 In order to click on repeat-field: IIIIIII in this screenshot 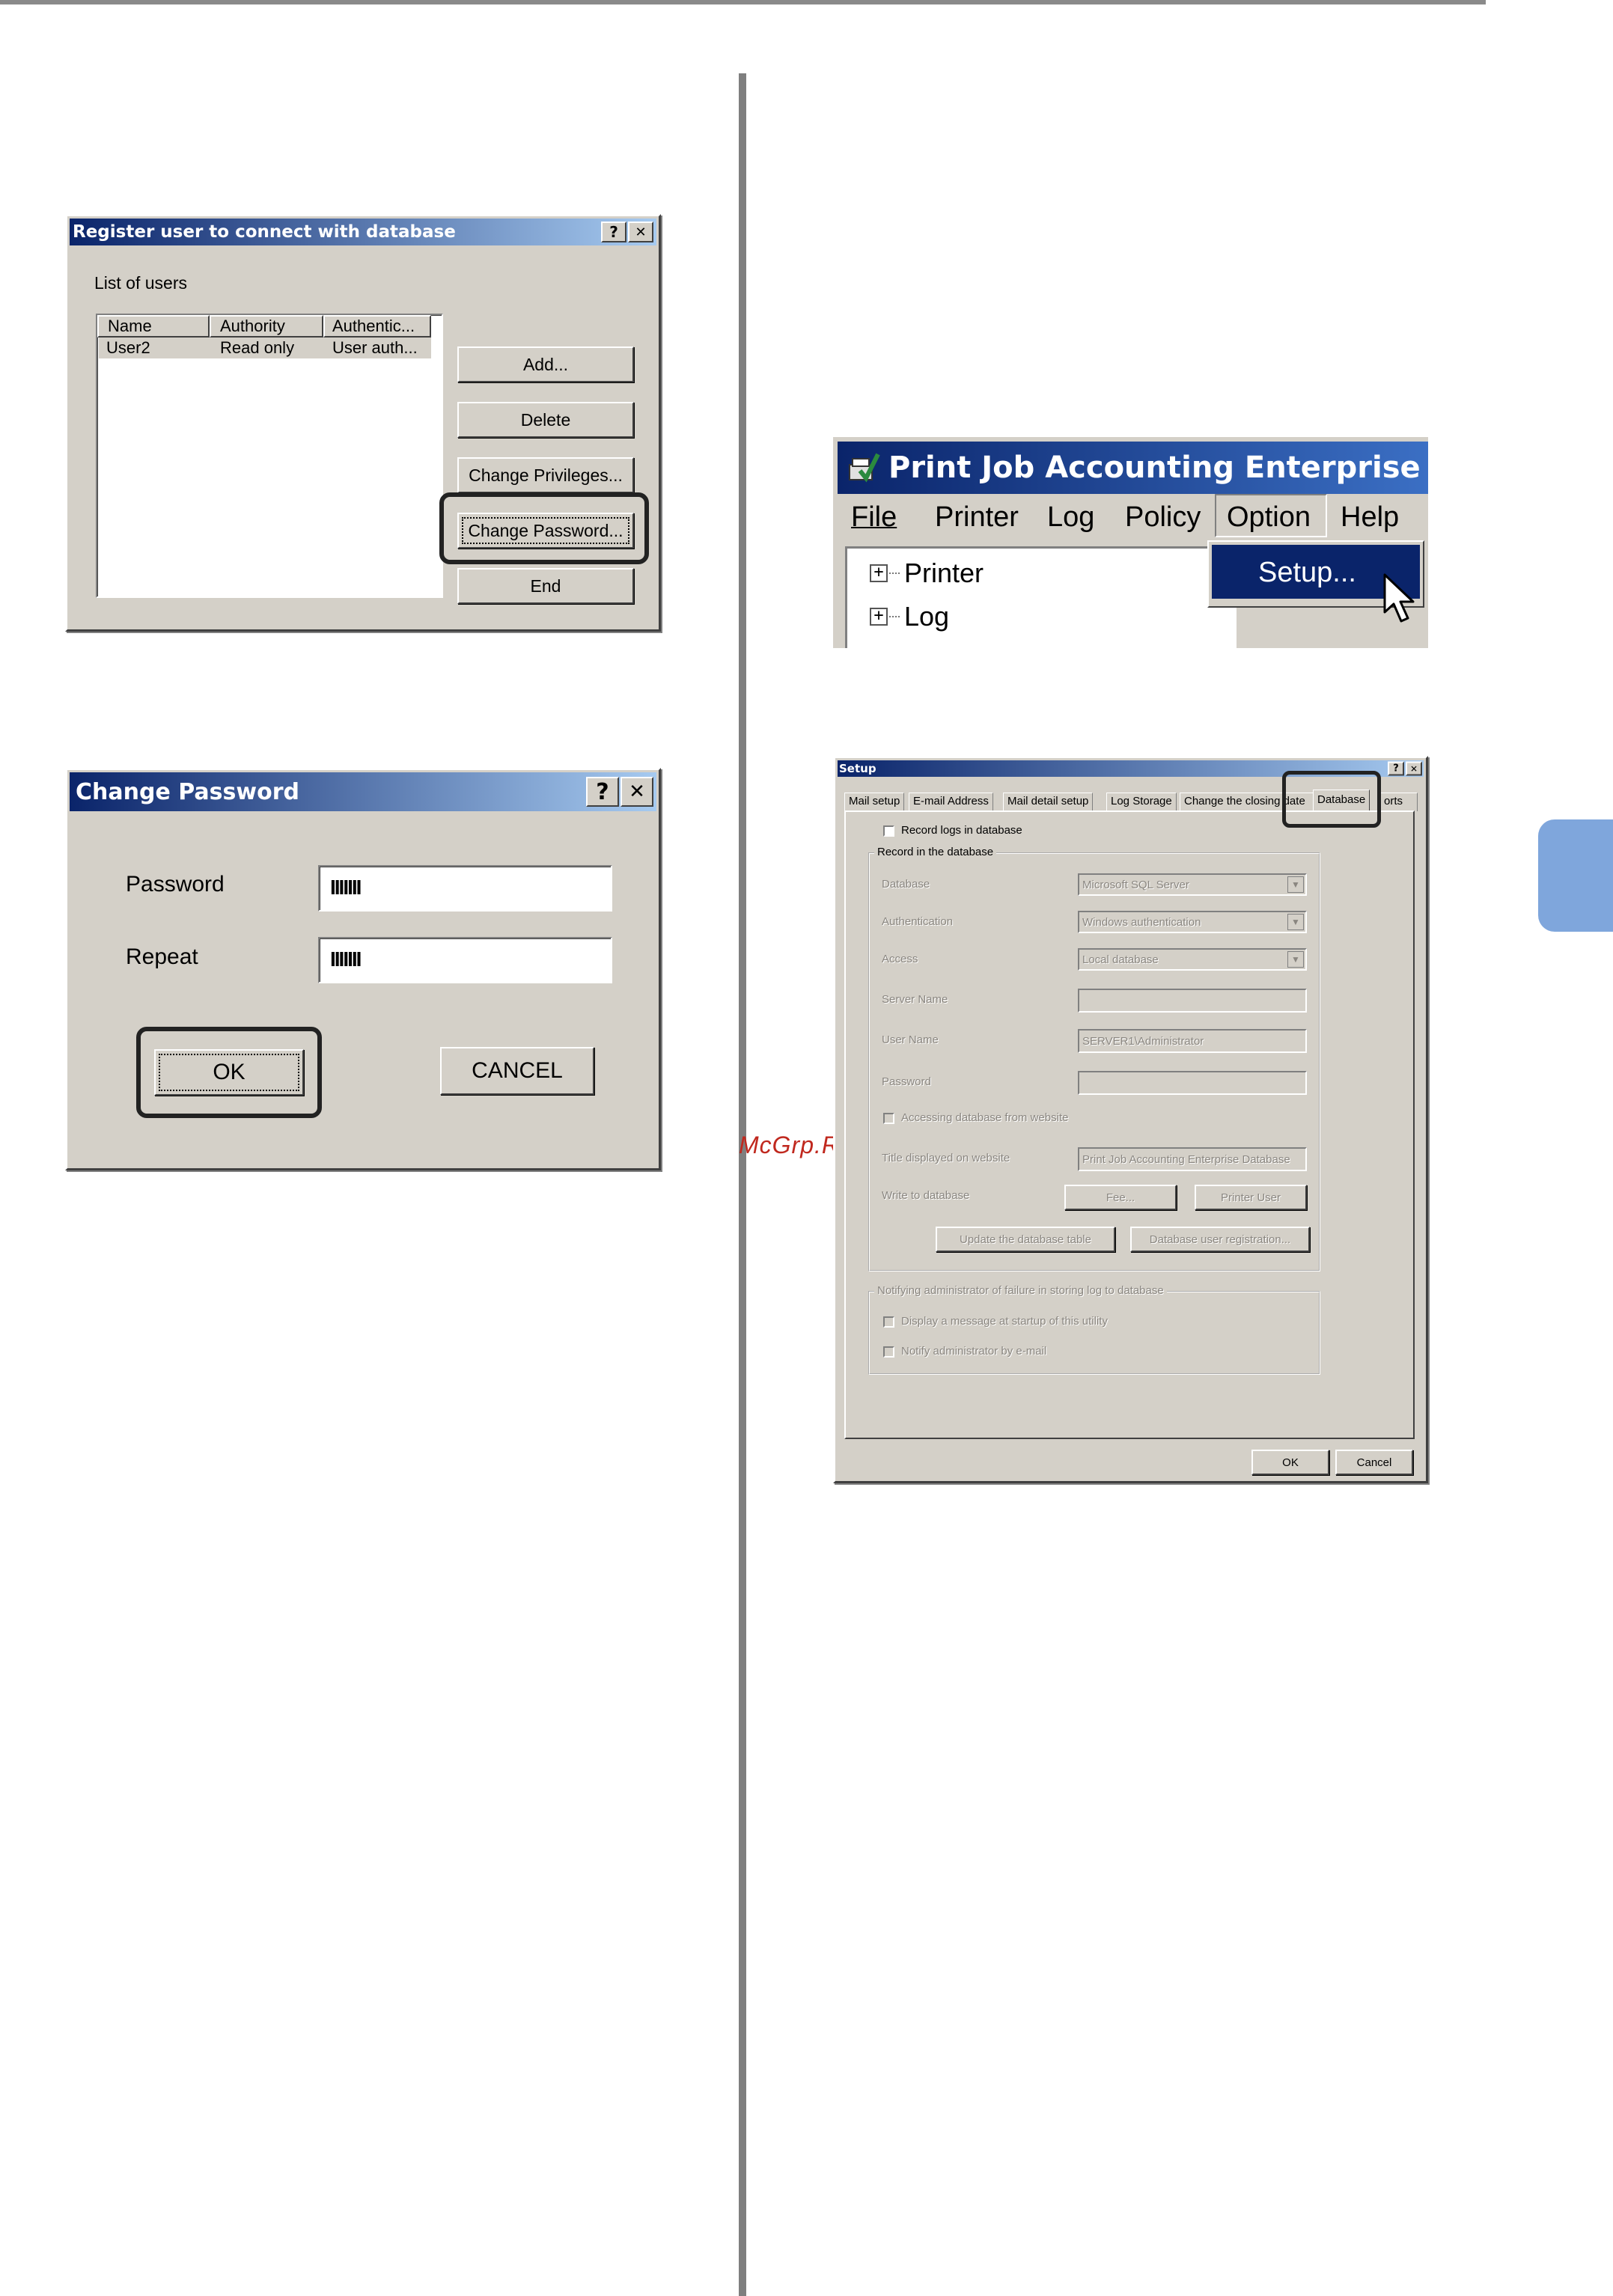, I will do `click(465, 960)`.